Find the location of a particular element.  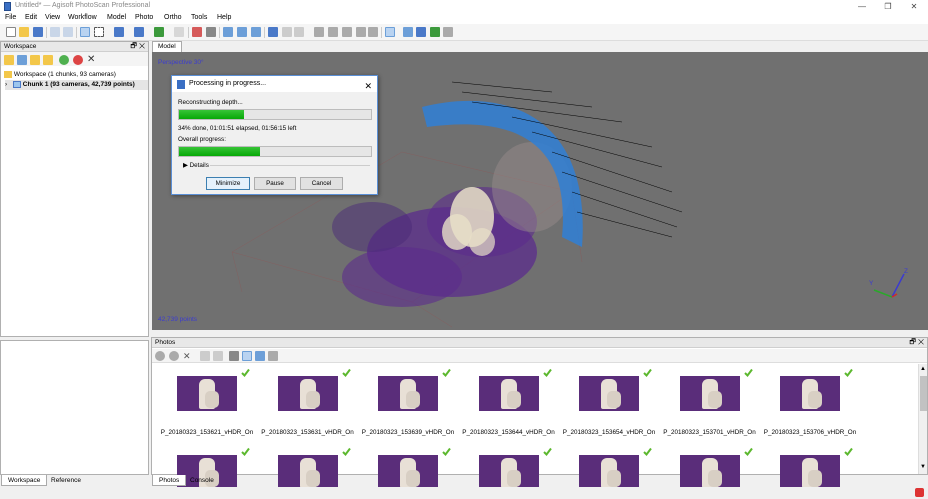

show-cameras-icon is located at coordinates (390, 32).